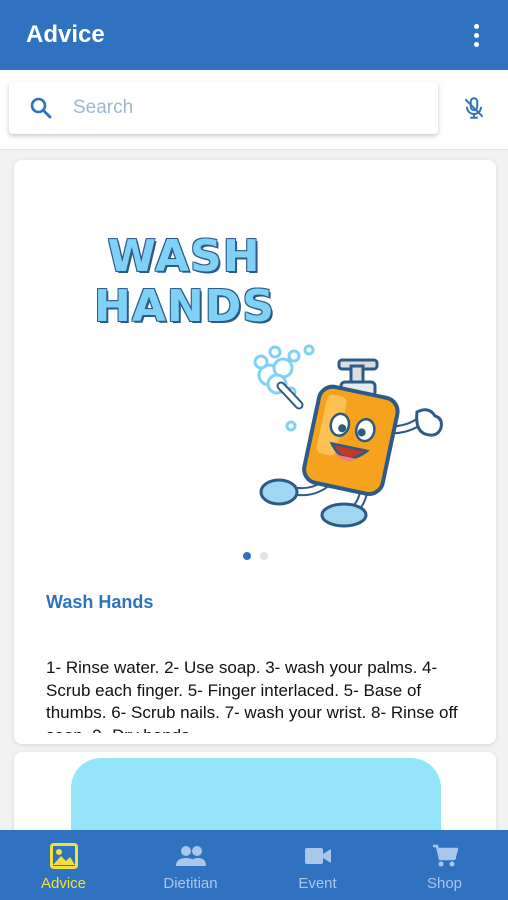 The image size is (508, 900). What do you see at coordinates (317, 883) in the screenshot?
I see `nav-label: Event` at bounding box center [317, 883].